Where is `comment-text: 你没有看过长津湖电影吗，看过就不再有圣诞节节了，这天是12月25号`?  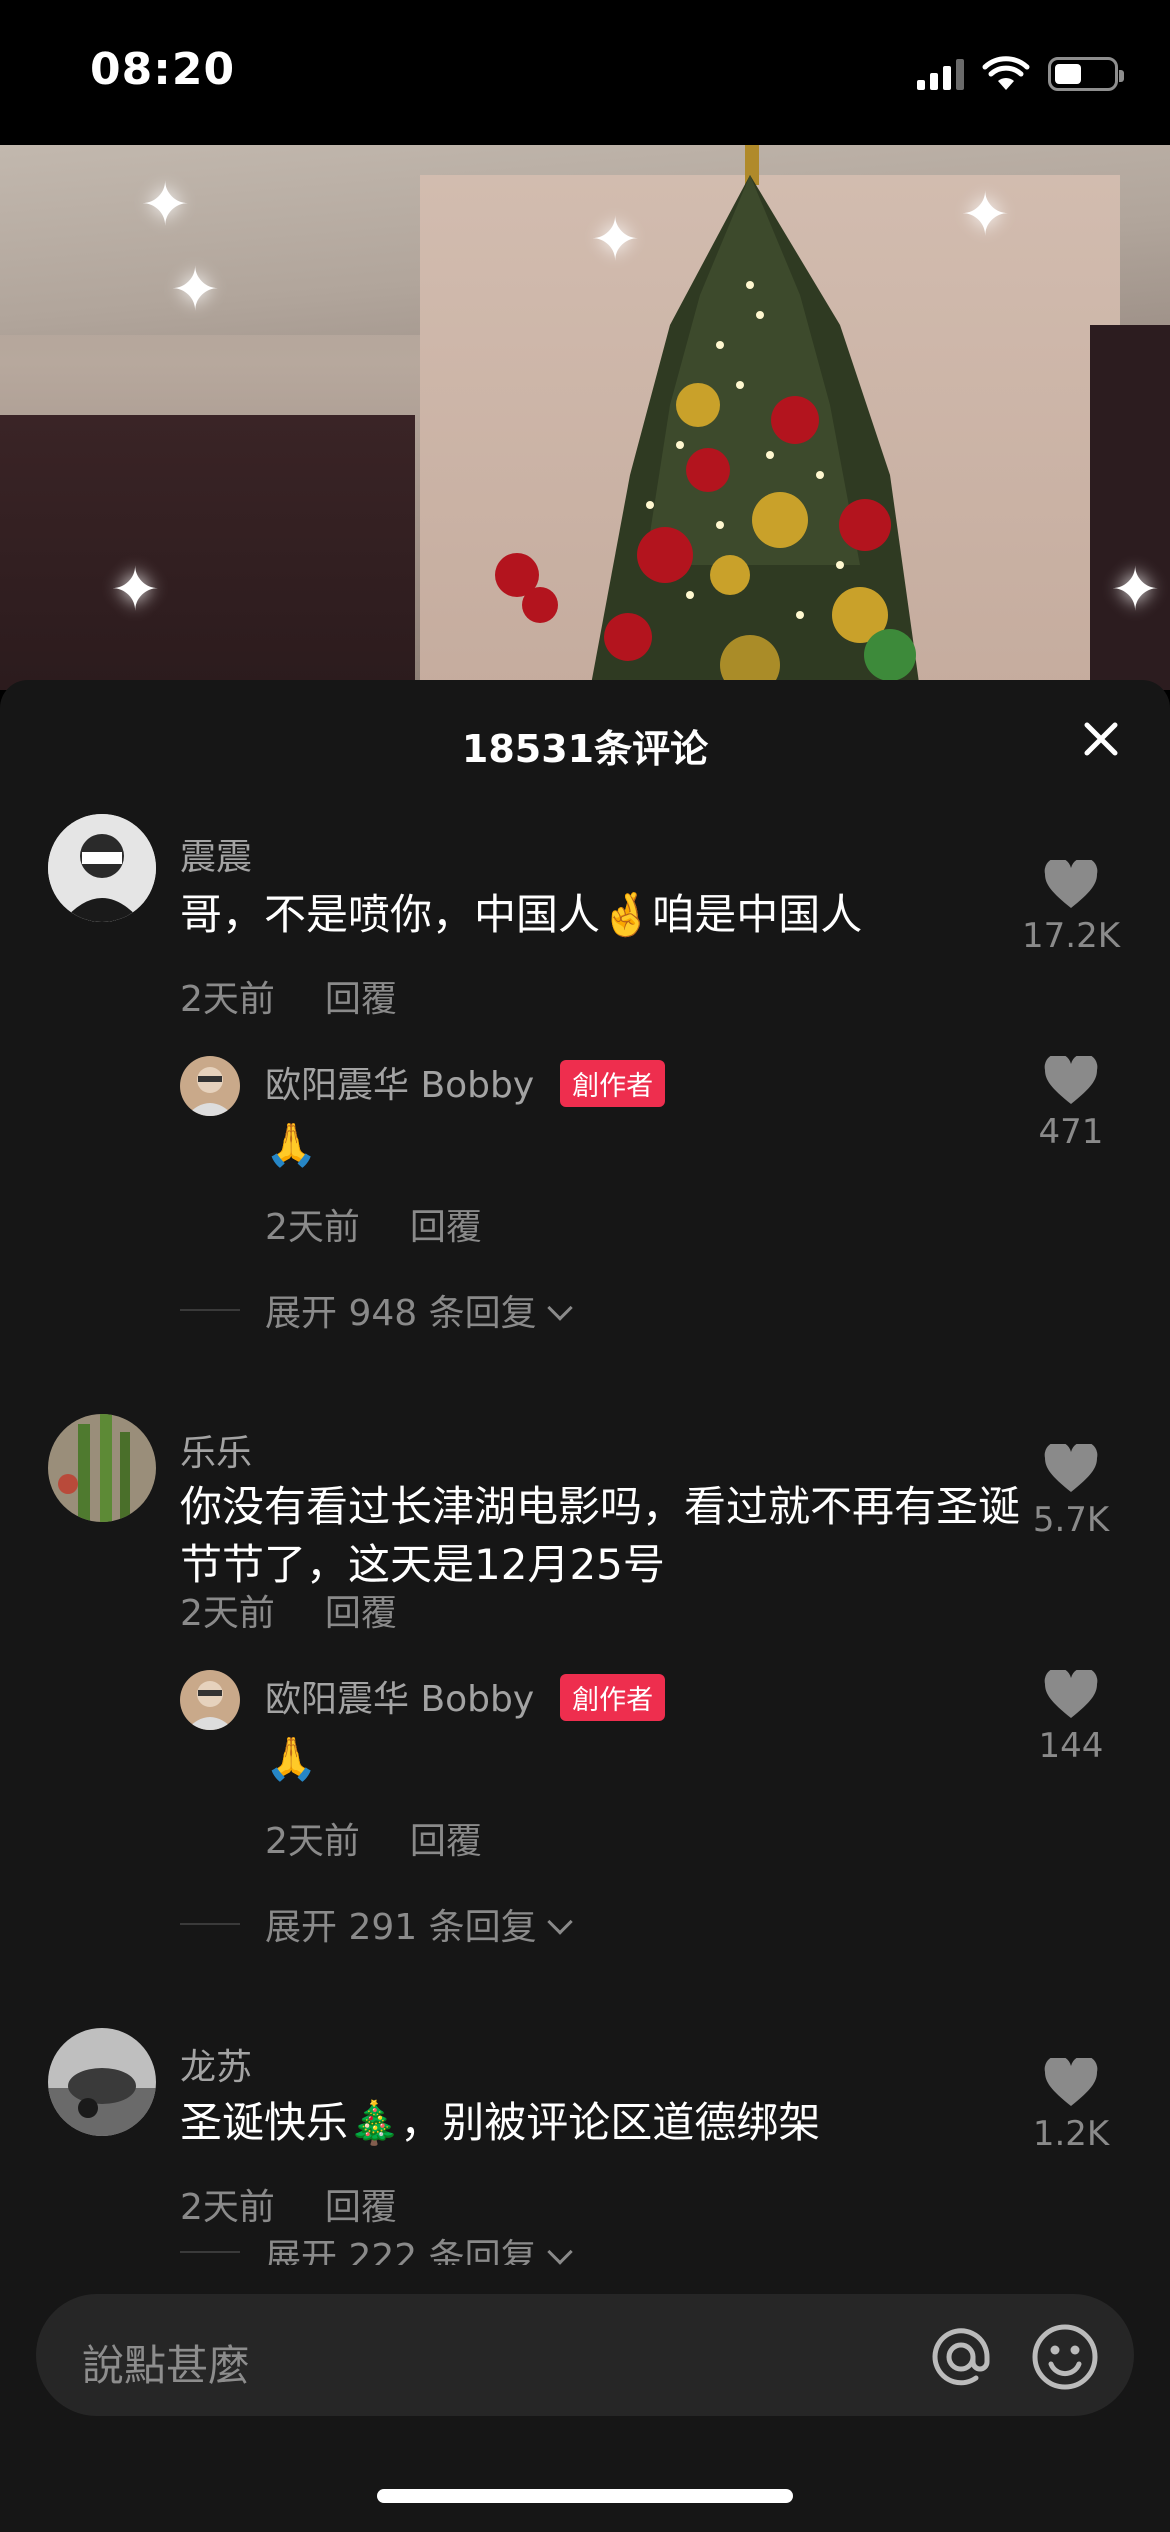
comment-text: 你没有看过长津湖电影吗，看过就不再有圣诞节节了，这天是12月25号 is located at coordinates (600, 1535).